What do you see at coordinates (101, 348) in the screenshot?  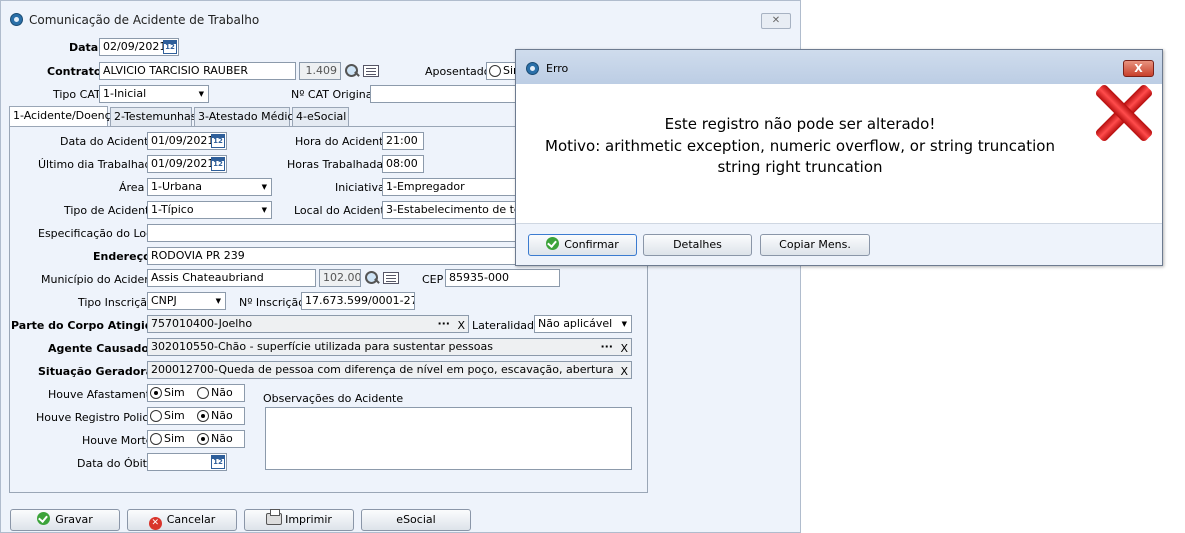 I see `agente-label: Agente Causador` at bounding box center [101, 348].